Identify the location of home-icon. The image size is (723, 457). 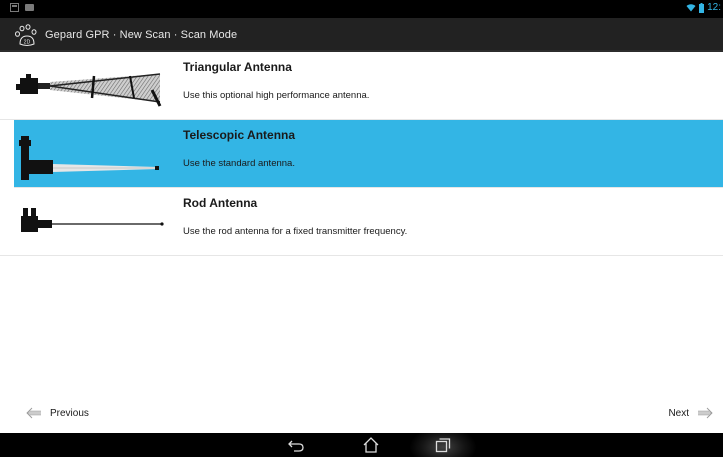
(371, 445).